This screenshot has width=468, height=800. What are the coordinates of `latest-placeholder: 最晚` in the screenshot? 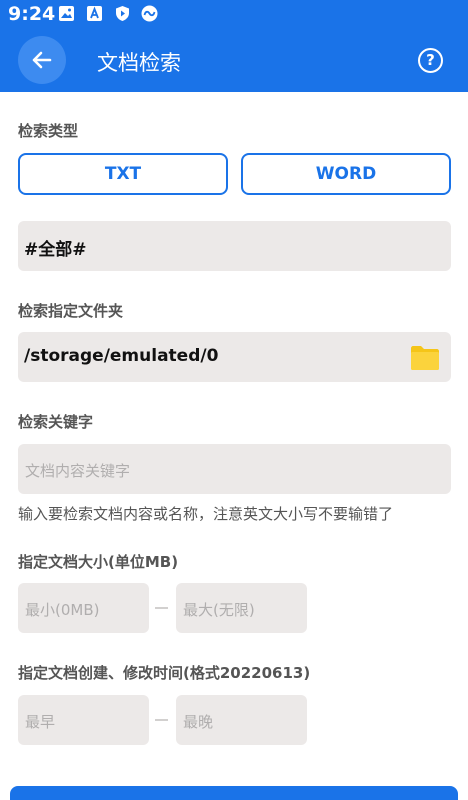 It's located at (198, 722).